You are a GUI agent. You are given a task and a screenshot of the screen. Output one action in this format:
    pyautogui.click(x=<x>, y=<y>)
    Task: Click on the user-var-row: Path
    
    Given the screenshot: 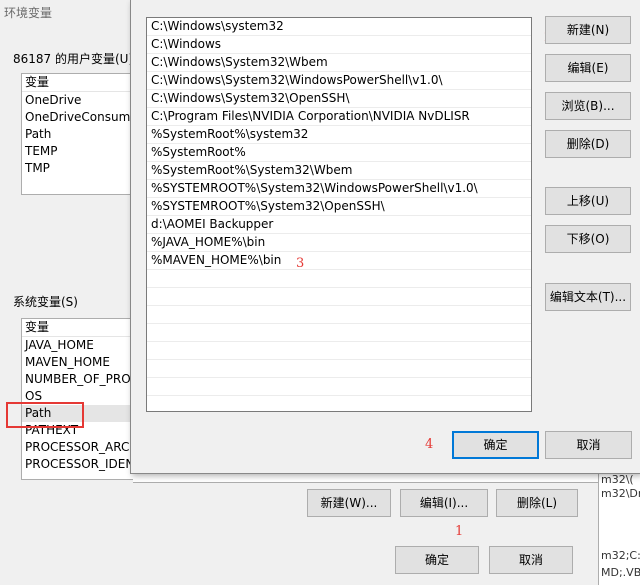 What is the action you would take?
    pyautogui.click(x=78, y=134)
    